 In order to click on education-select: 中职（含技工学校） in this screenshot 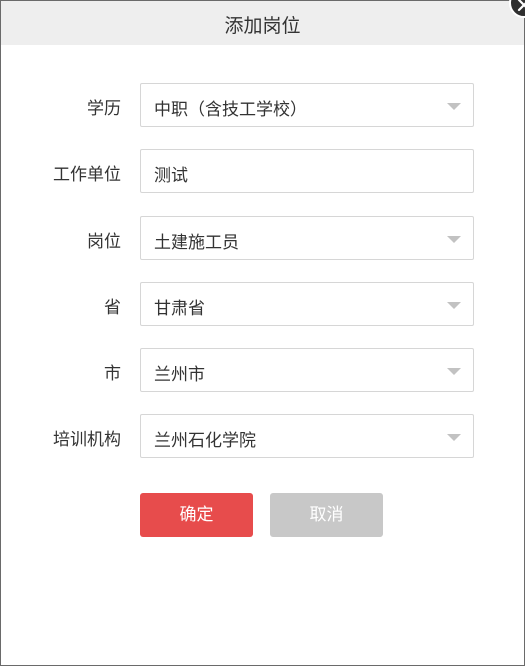, I will do `click(307, 105)`.